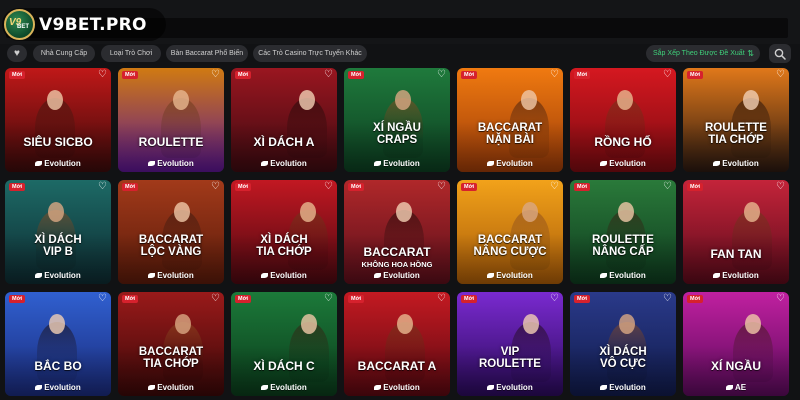  Describe the element at coordinates (623, 120) in the screenshot. I see `game-card: Mới ♡ RỒNG HỔ Evolution` at that location.